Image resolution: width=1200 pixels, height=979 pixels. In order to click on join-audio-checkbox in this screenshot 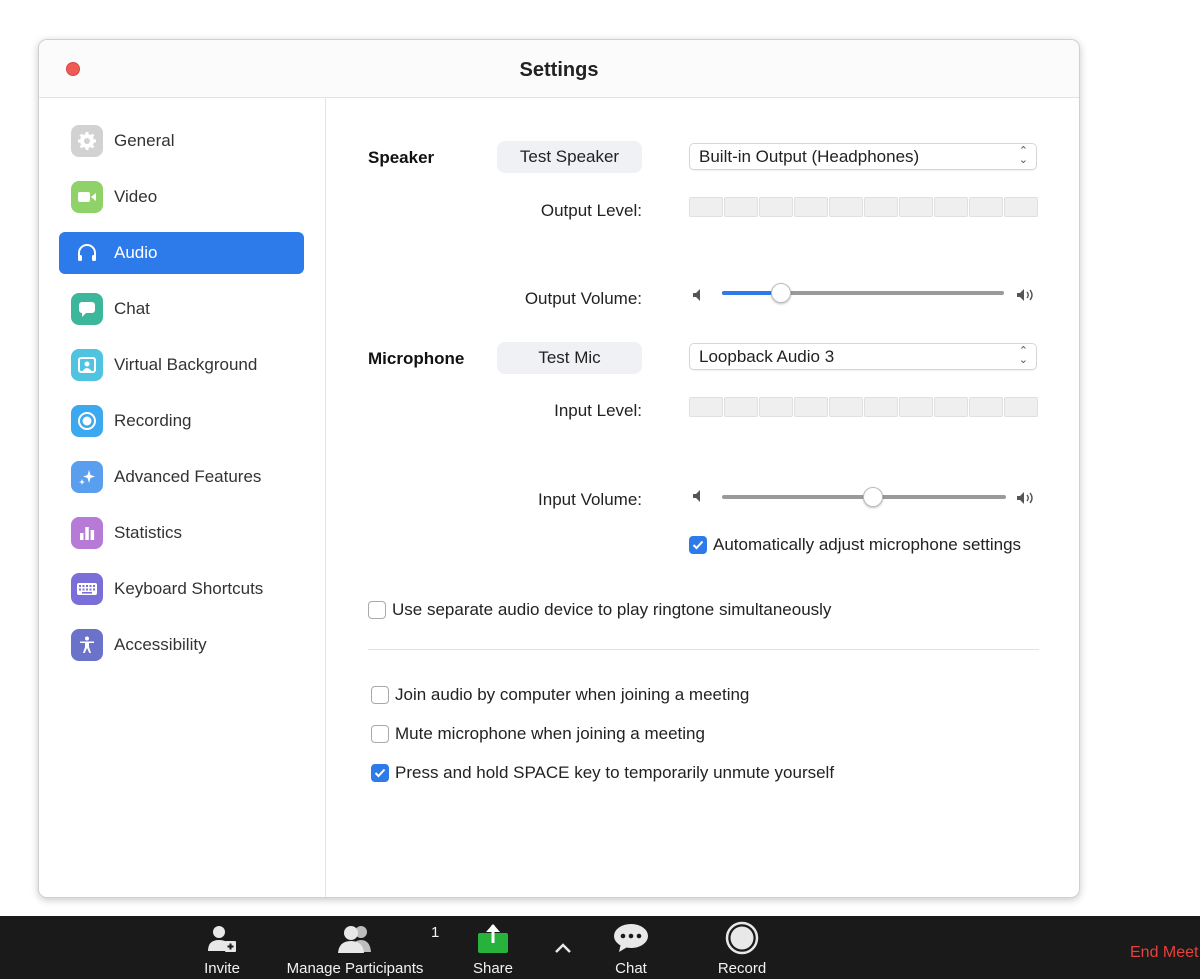, I will do `click(380, 695)`.